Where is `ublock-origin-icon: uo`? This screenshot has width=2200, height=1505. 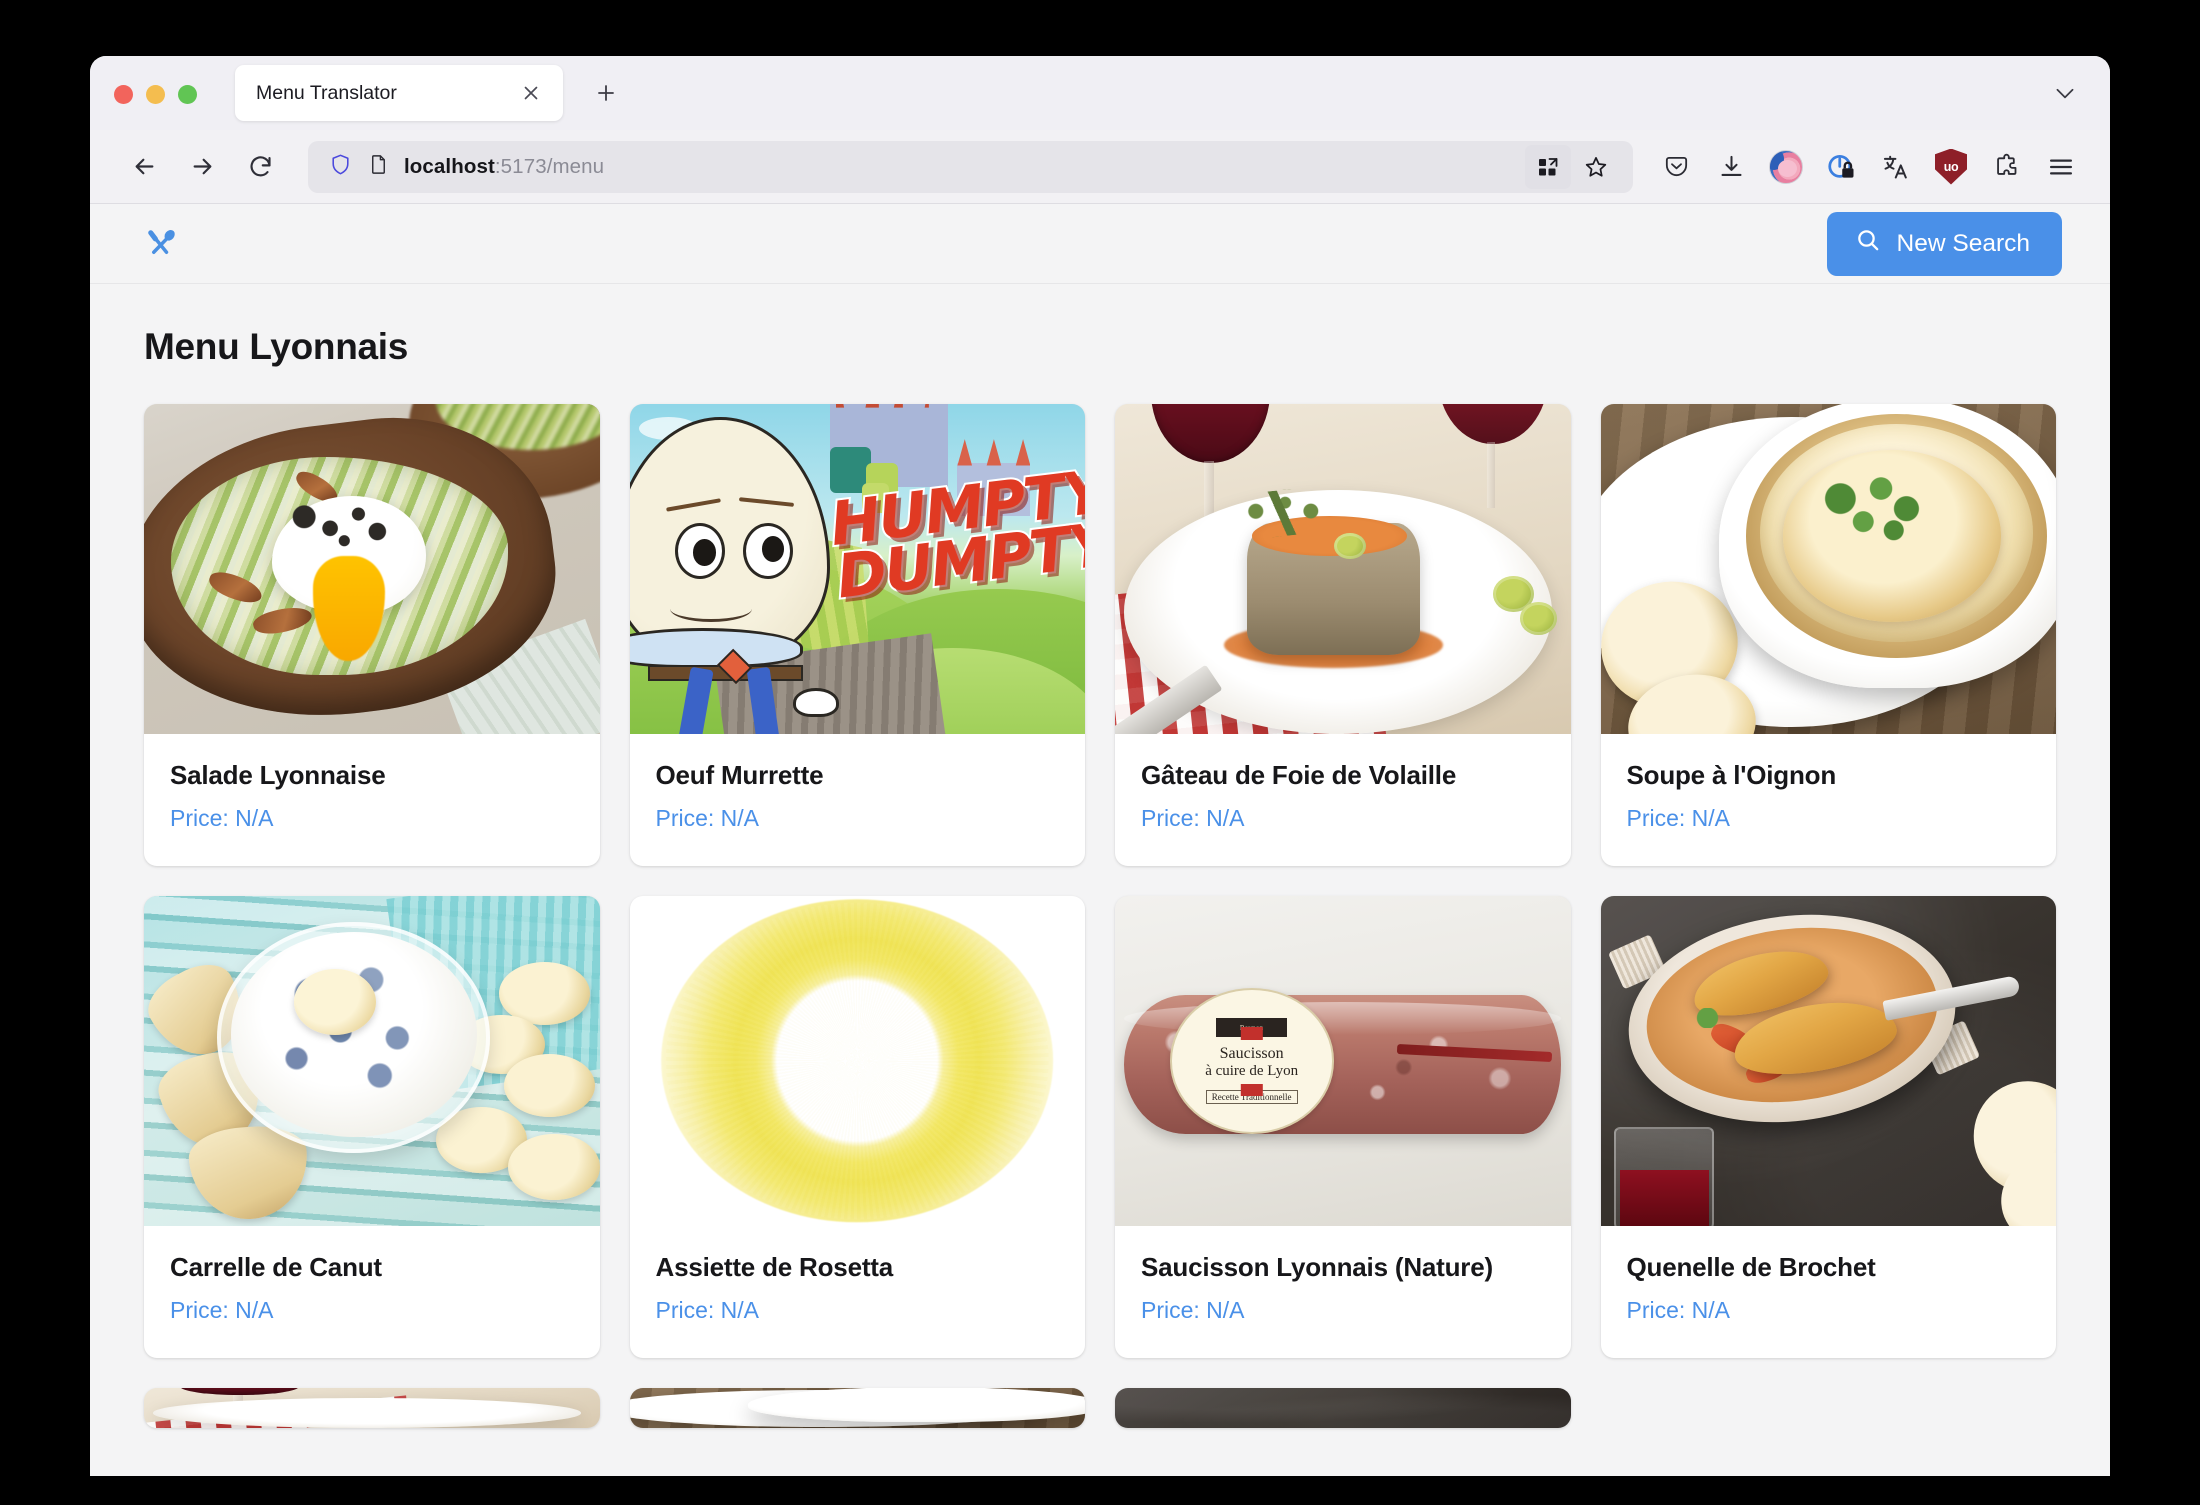 ublock-origin-icon: uo is located at coordinates (1951, 167).